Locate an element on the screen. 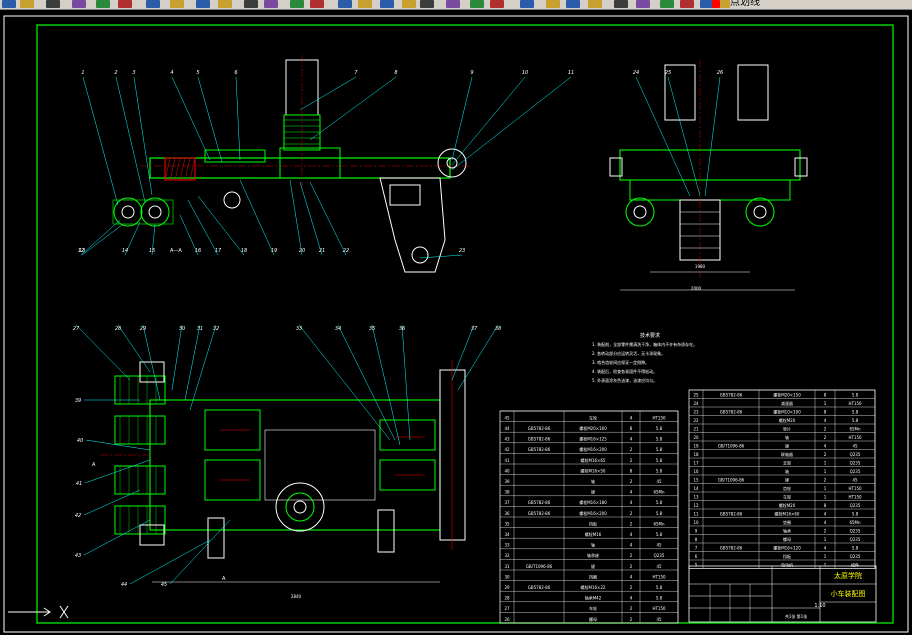  tool-palettes-icon is located at coordinates (409, 4).